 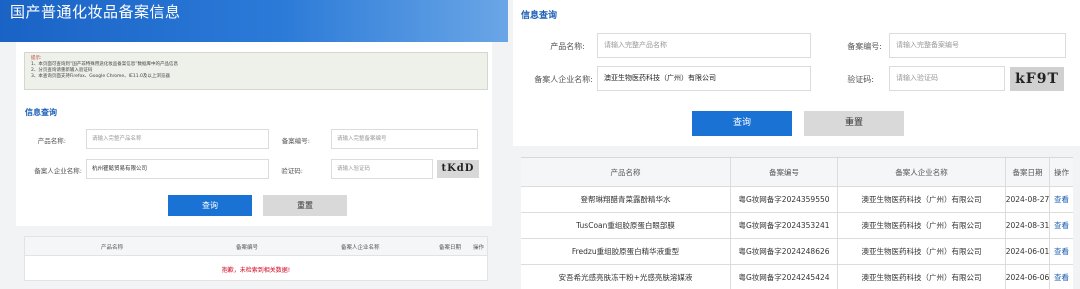 What do you see at coordinates (458, 169) in the screenshot?
I see `captcha-image: tKdD` at bounding box center [458, 169].